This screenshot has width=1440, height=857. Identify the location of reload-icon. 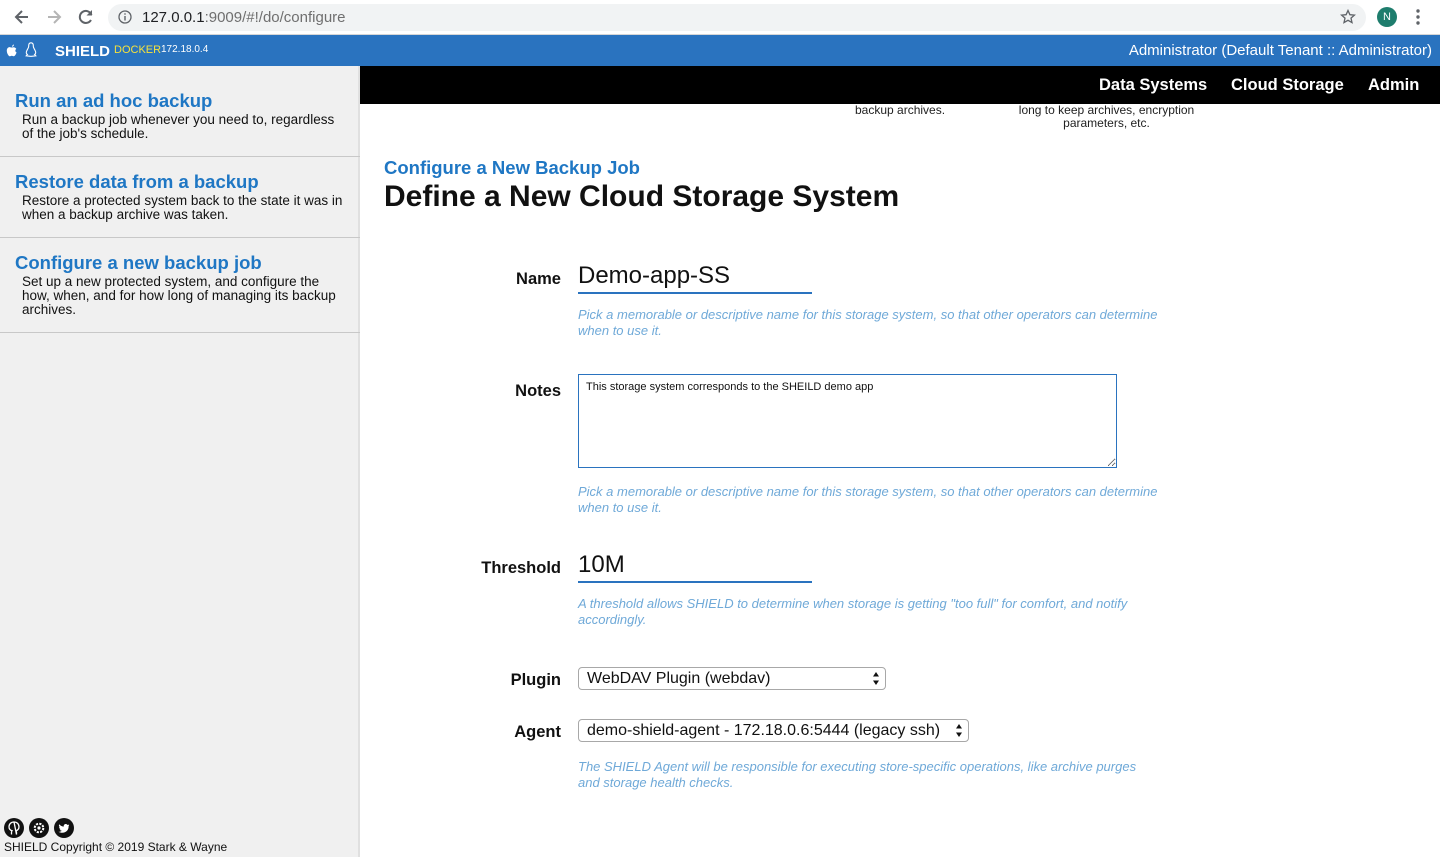
(86, 17).